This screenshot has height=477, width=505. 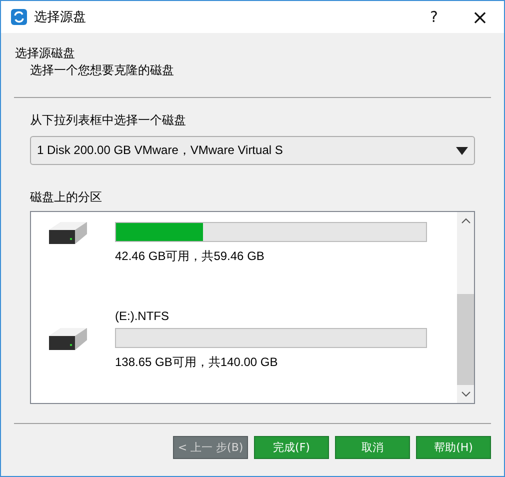 What do you see at coordinates (19, 17) in the screenshot?
I see `app-logo-icon` at bounding box center [19, 17].